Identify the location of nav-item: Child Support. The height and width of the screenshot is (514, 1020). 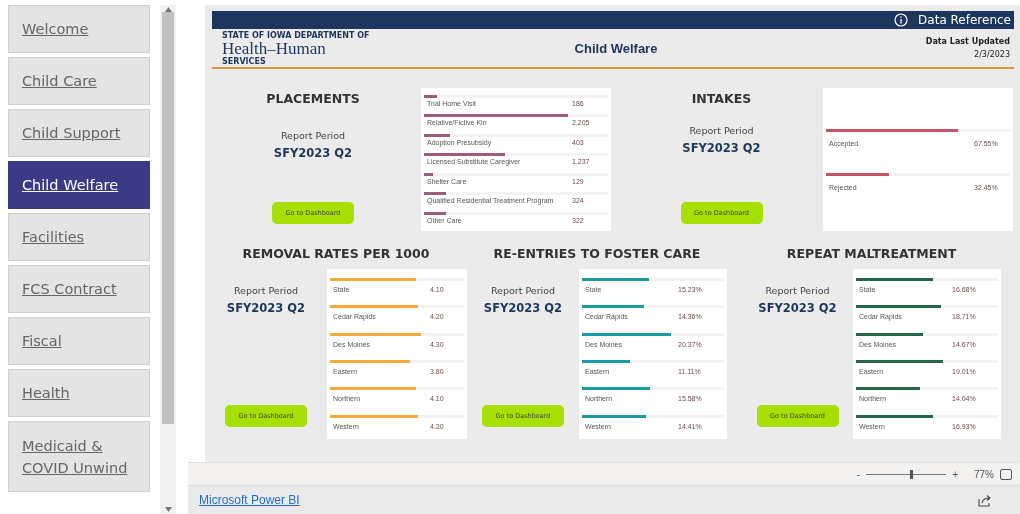
(79, 133).